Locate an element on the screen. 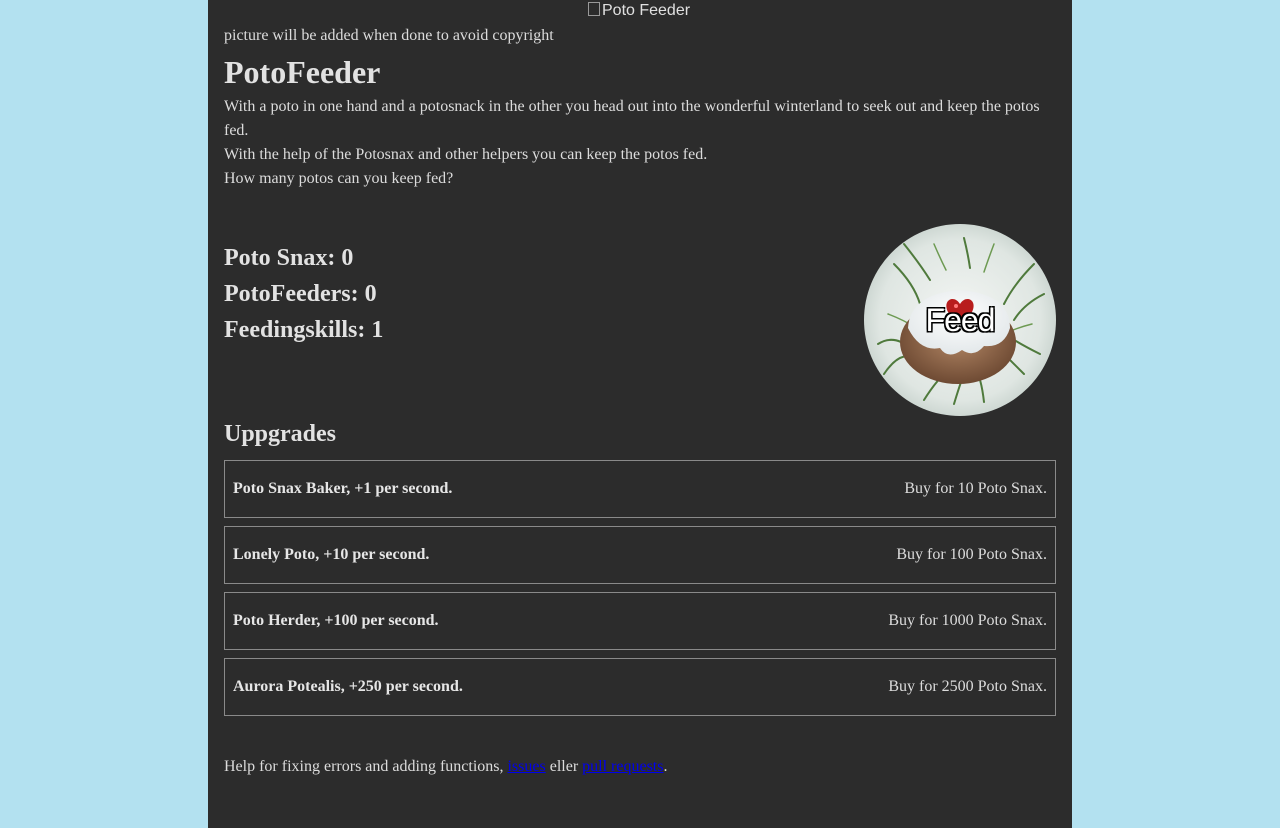 Image resolution: width=1280 pixels, height=828 pixels. footer-text-mid: eller is located at coordinates (564, 766).